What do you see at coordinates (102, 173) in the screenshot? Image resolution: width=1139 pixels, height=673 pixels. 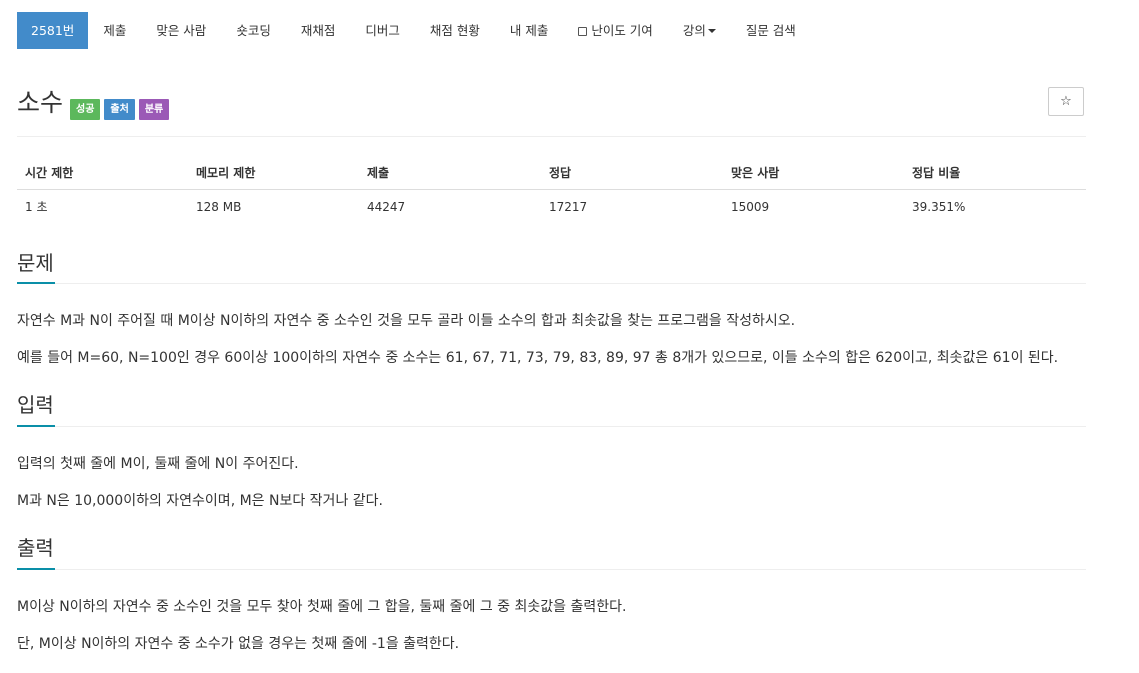 I see `header-time-limit: 시간 제한` at bounding box center [102, 173].